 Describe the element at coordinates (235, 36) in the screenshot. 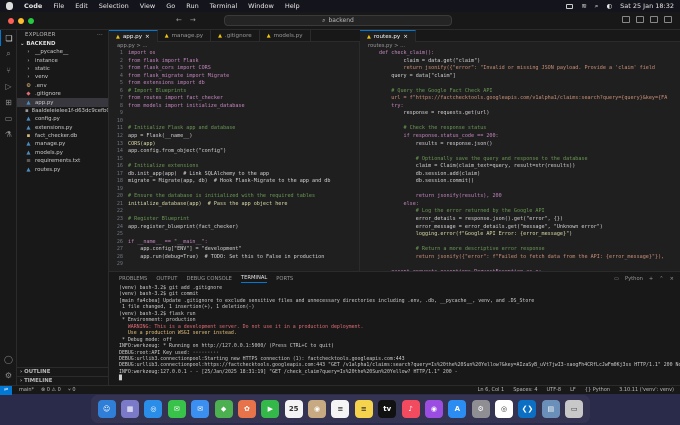

I see `editor-tab: ▲ .gitignore` at that location.